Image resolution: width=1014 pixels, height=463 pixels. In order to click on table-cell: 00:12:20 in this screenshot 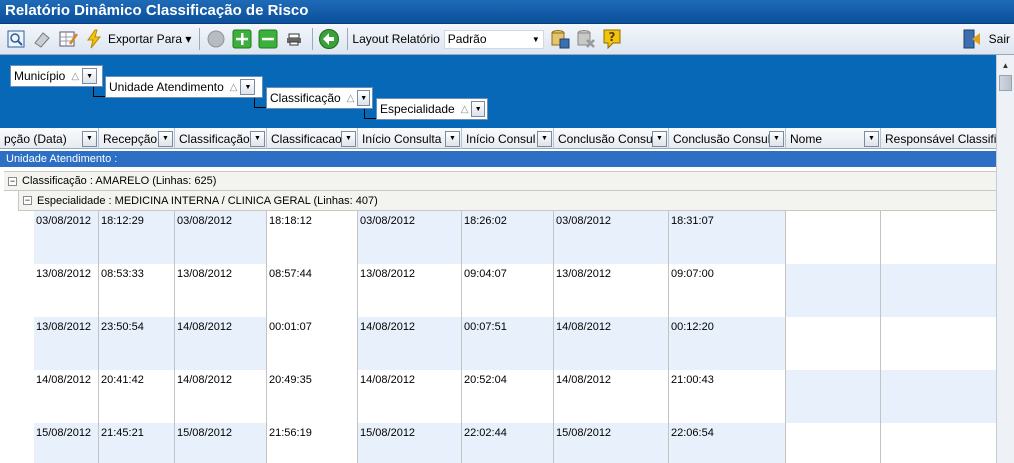, I will do `click(727, 343)`.